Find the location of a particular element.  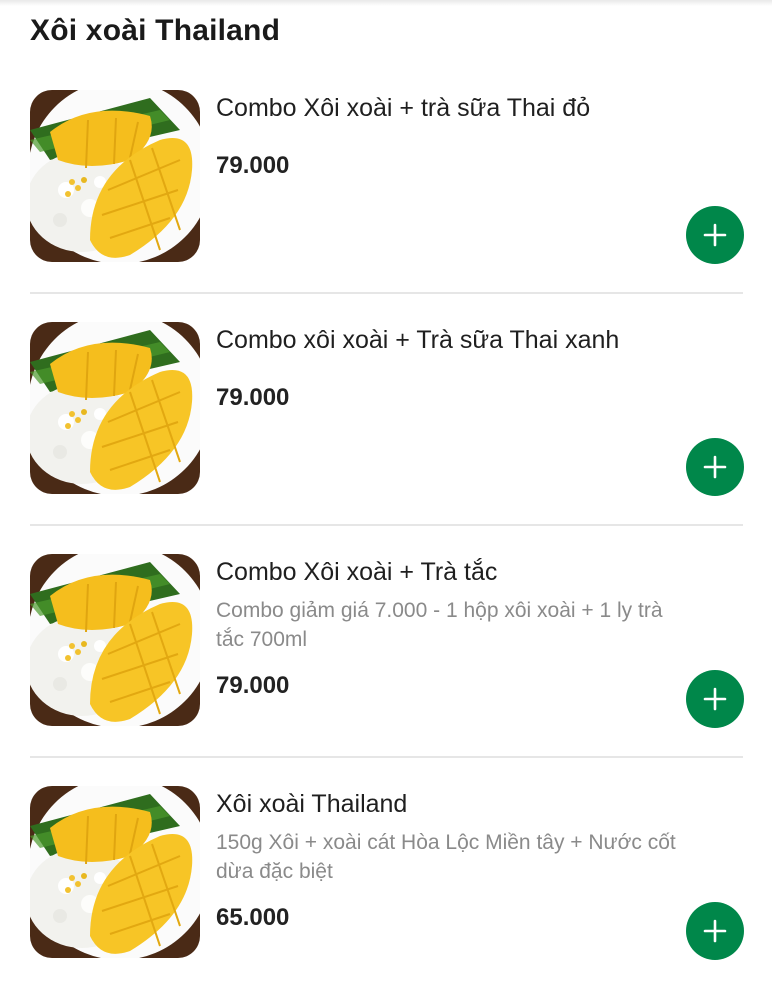

item-name: Xôi xoài Thailand is located at coordinates (311, 804).